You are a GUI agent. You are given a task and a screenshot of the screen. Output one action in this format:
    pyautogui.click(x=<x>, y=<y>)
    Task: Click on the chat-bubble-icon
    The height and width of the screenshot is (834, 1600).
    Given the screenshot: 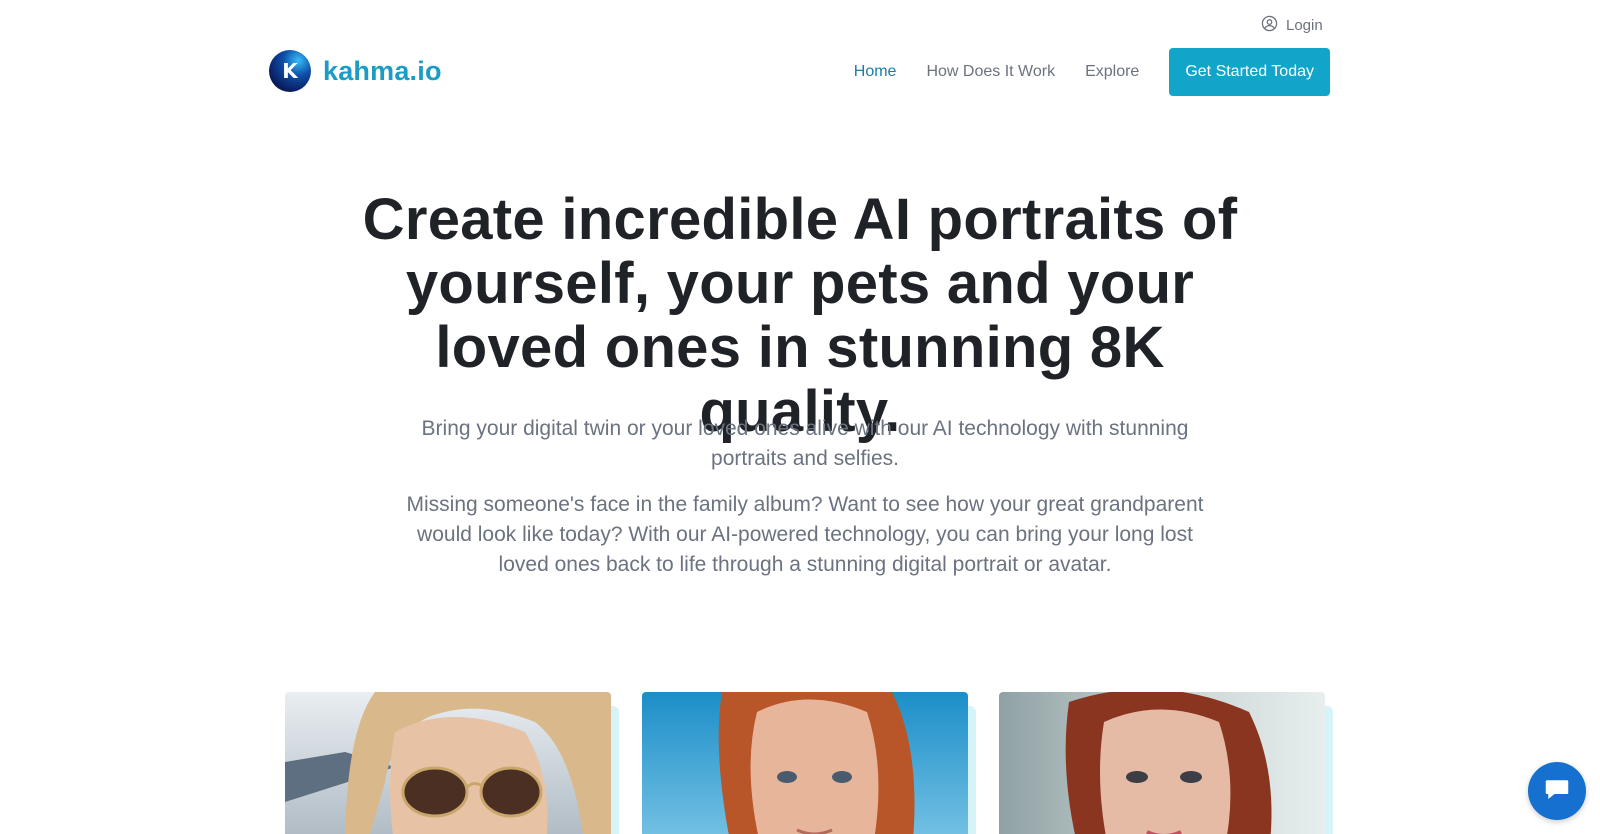 What is the action you would take?
    pyautogui.click(x=1557, y=791)
    